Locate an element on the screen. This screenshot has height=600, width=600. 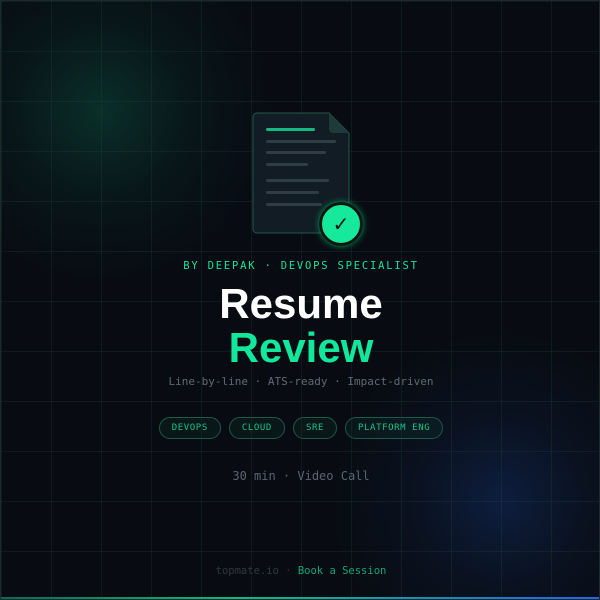
tag-sre: SRE is located at coordinates (315, 428).